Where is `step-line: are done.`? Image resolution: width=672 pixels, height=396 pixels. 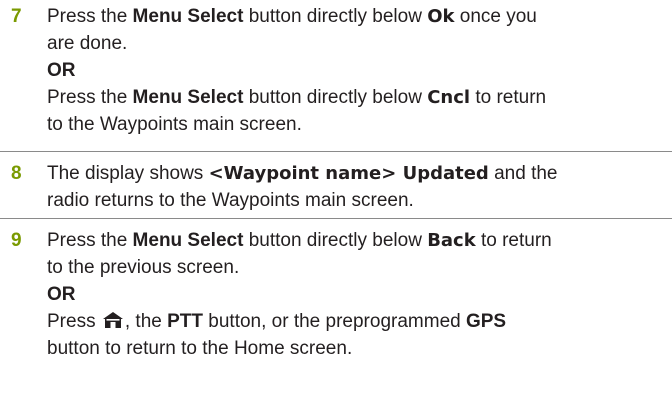
step-line: are done. is located at coordinates (359, 43).